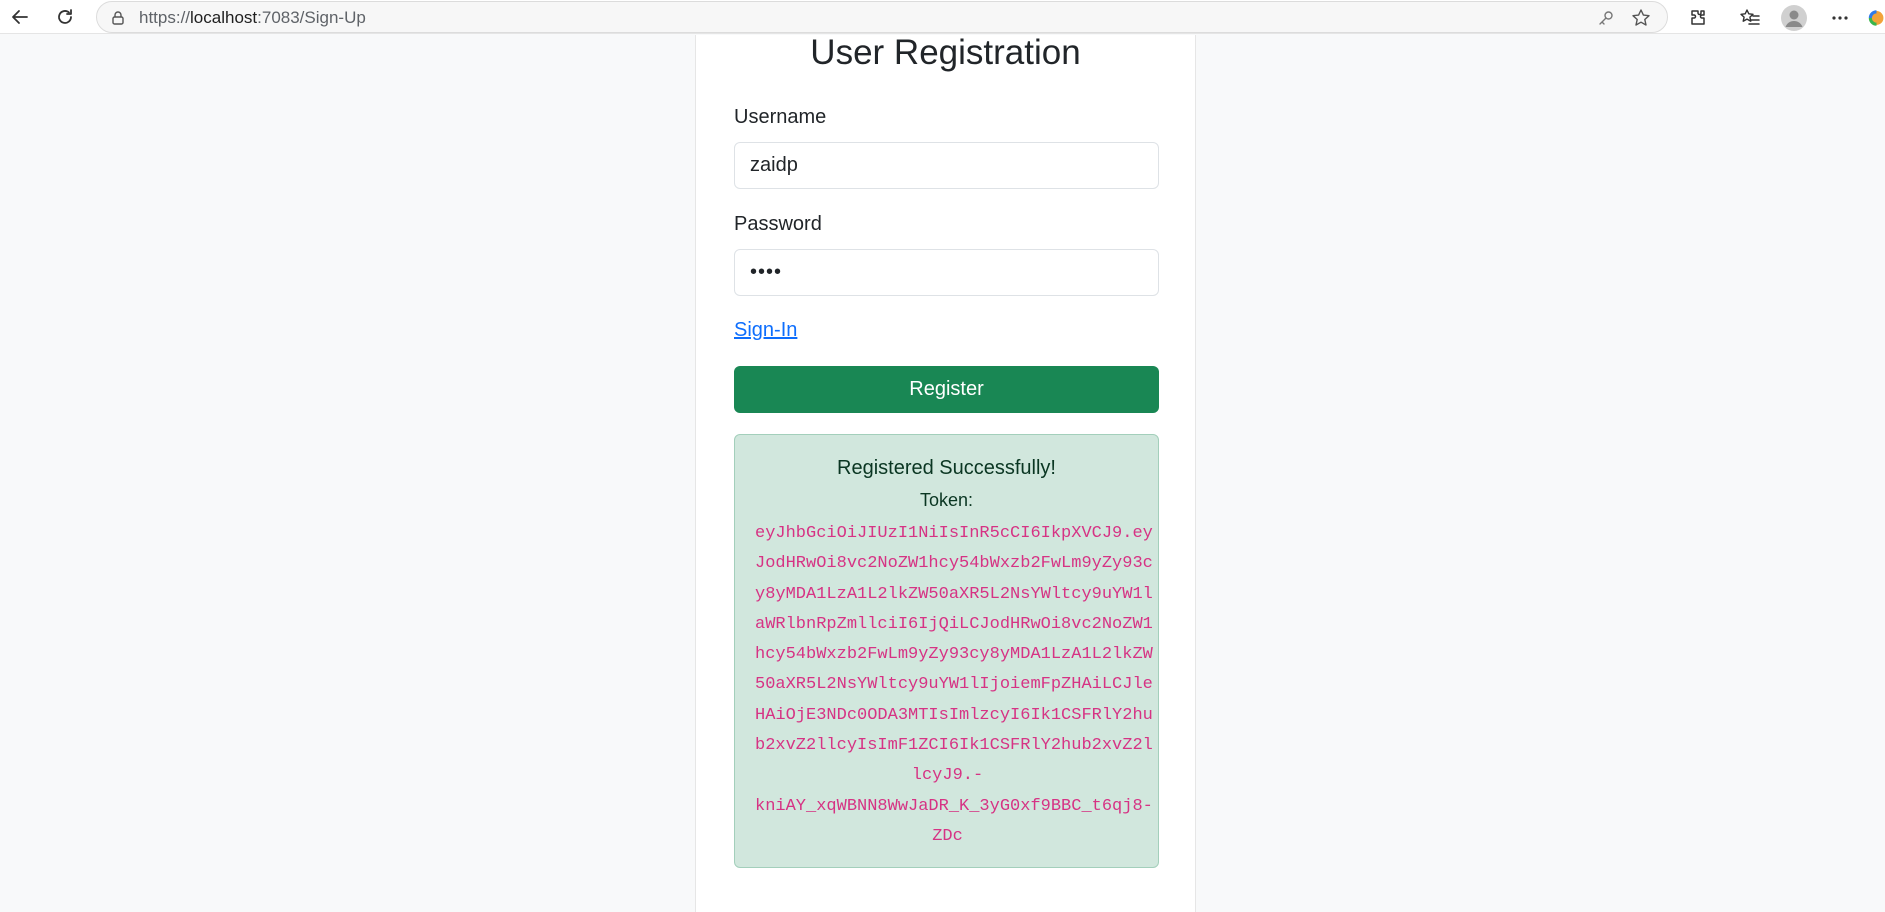 The width and height of the screenshot is (1885, 912). Describe the element at coordinates (765, 330) in the screenshot. I see `sign-in-link: Sign-In` at that location.